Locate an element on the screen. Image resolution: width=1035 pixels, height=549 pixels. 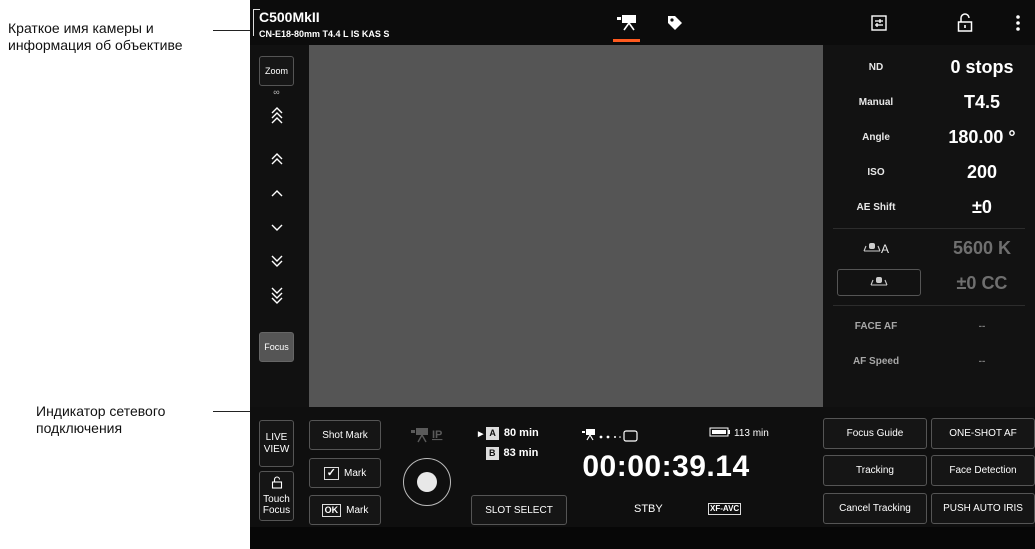
recording-format-badge: XF-AVC is located at coordinates (725, 509).